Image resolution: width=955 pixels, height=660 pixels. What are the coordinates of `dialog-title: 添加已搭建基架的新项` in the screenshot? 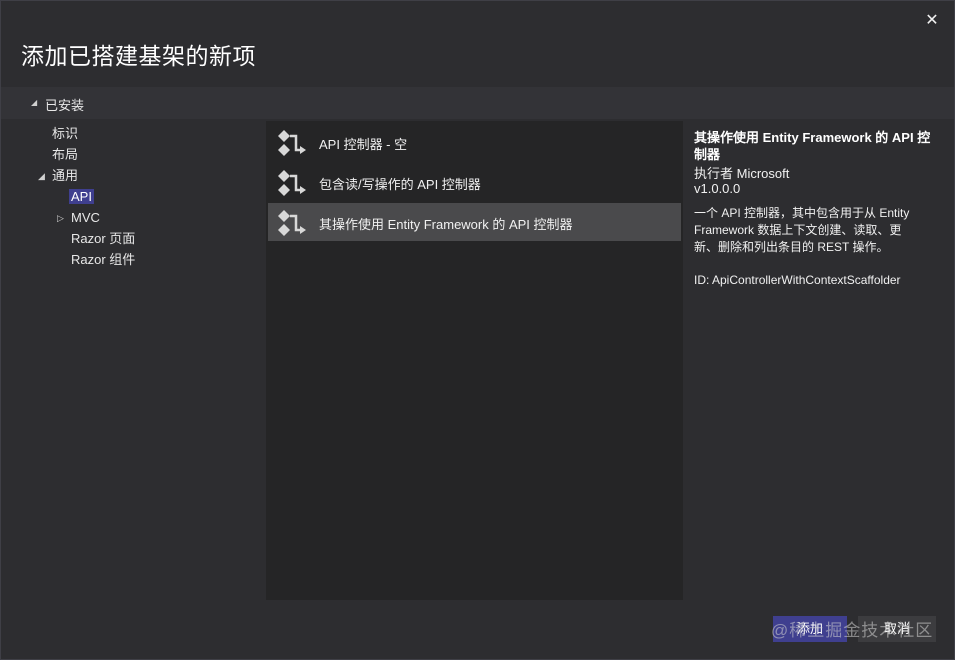 It's located at (138, 56).